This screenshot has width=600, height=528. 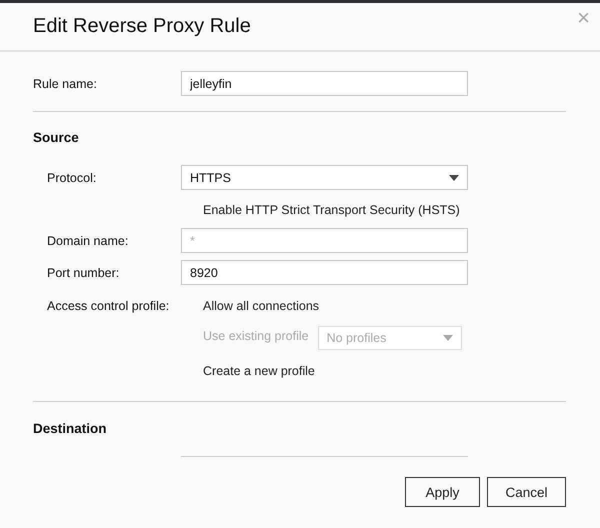 I want to click on section-heading: Source, so click(x=56, y=138).